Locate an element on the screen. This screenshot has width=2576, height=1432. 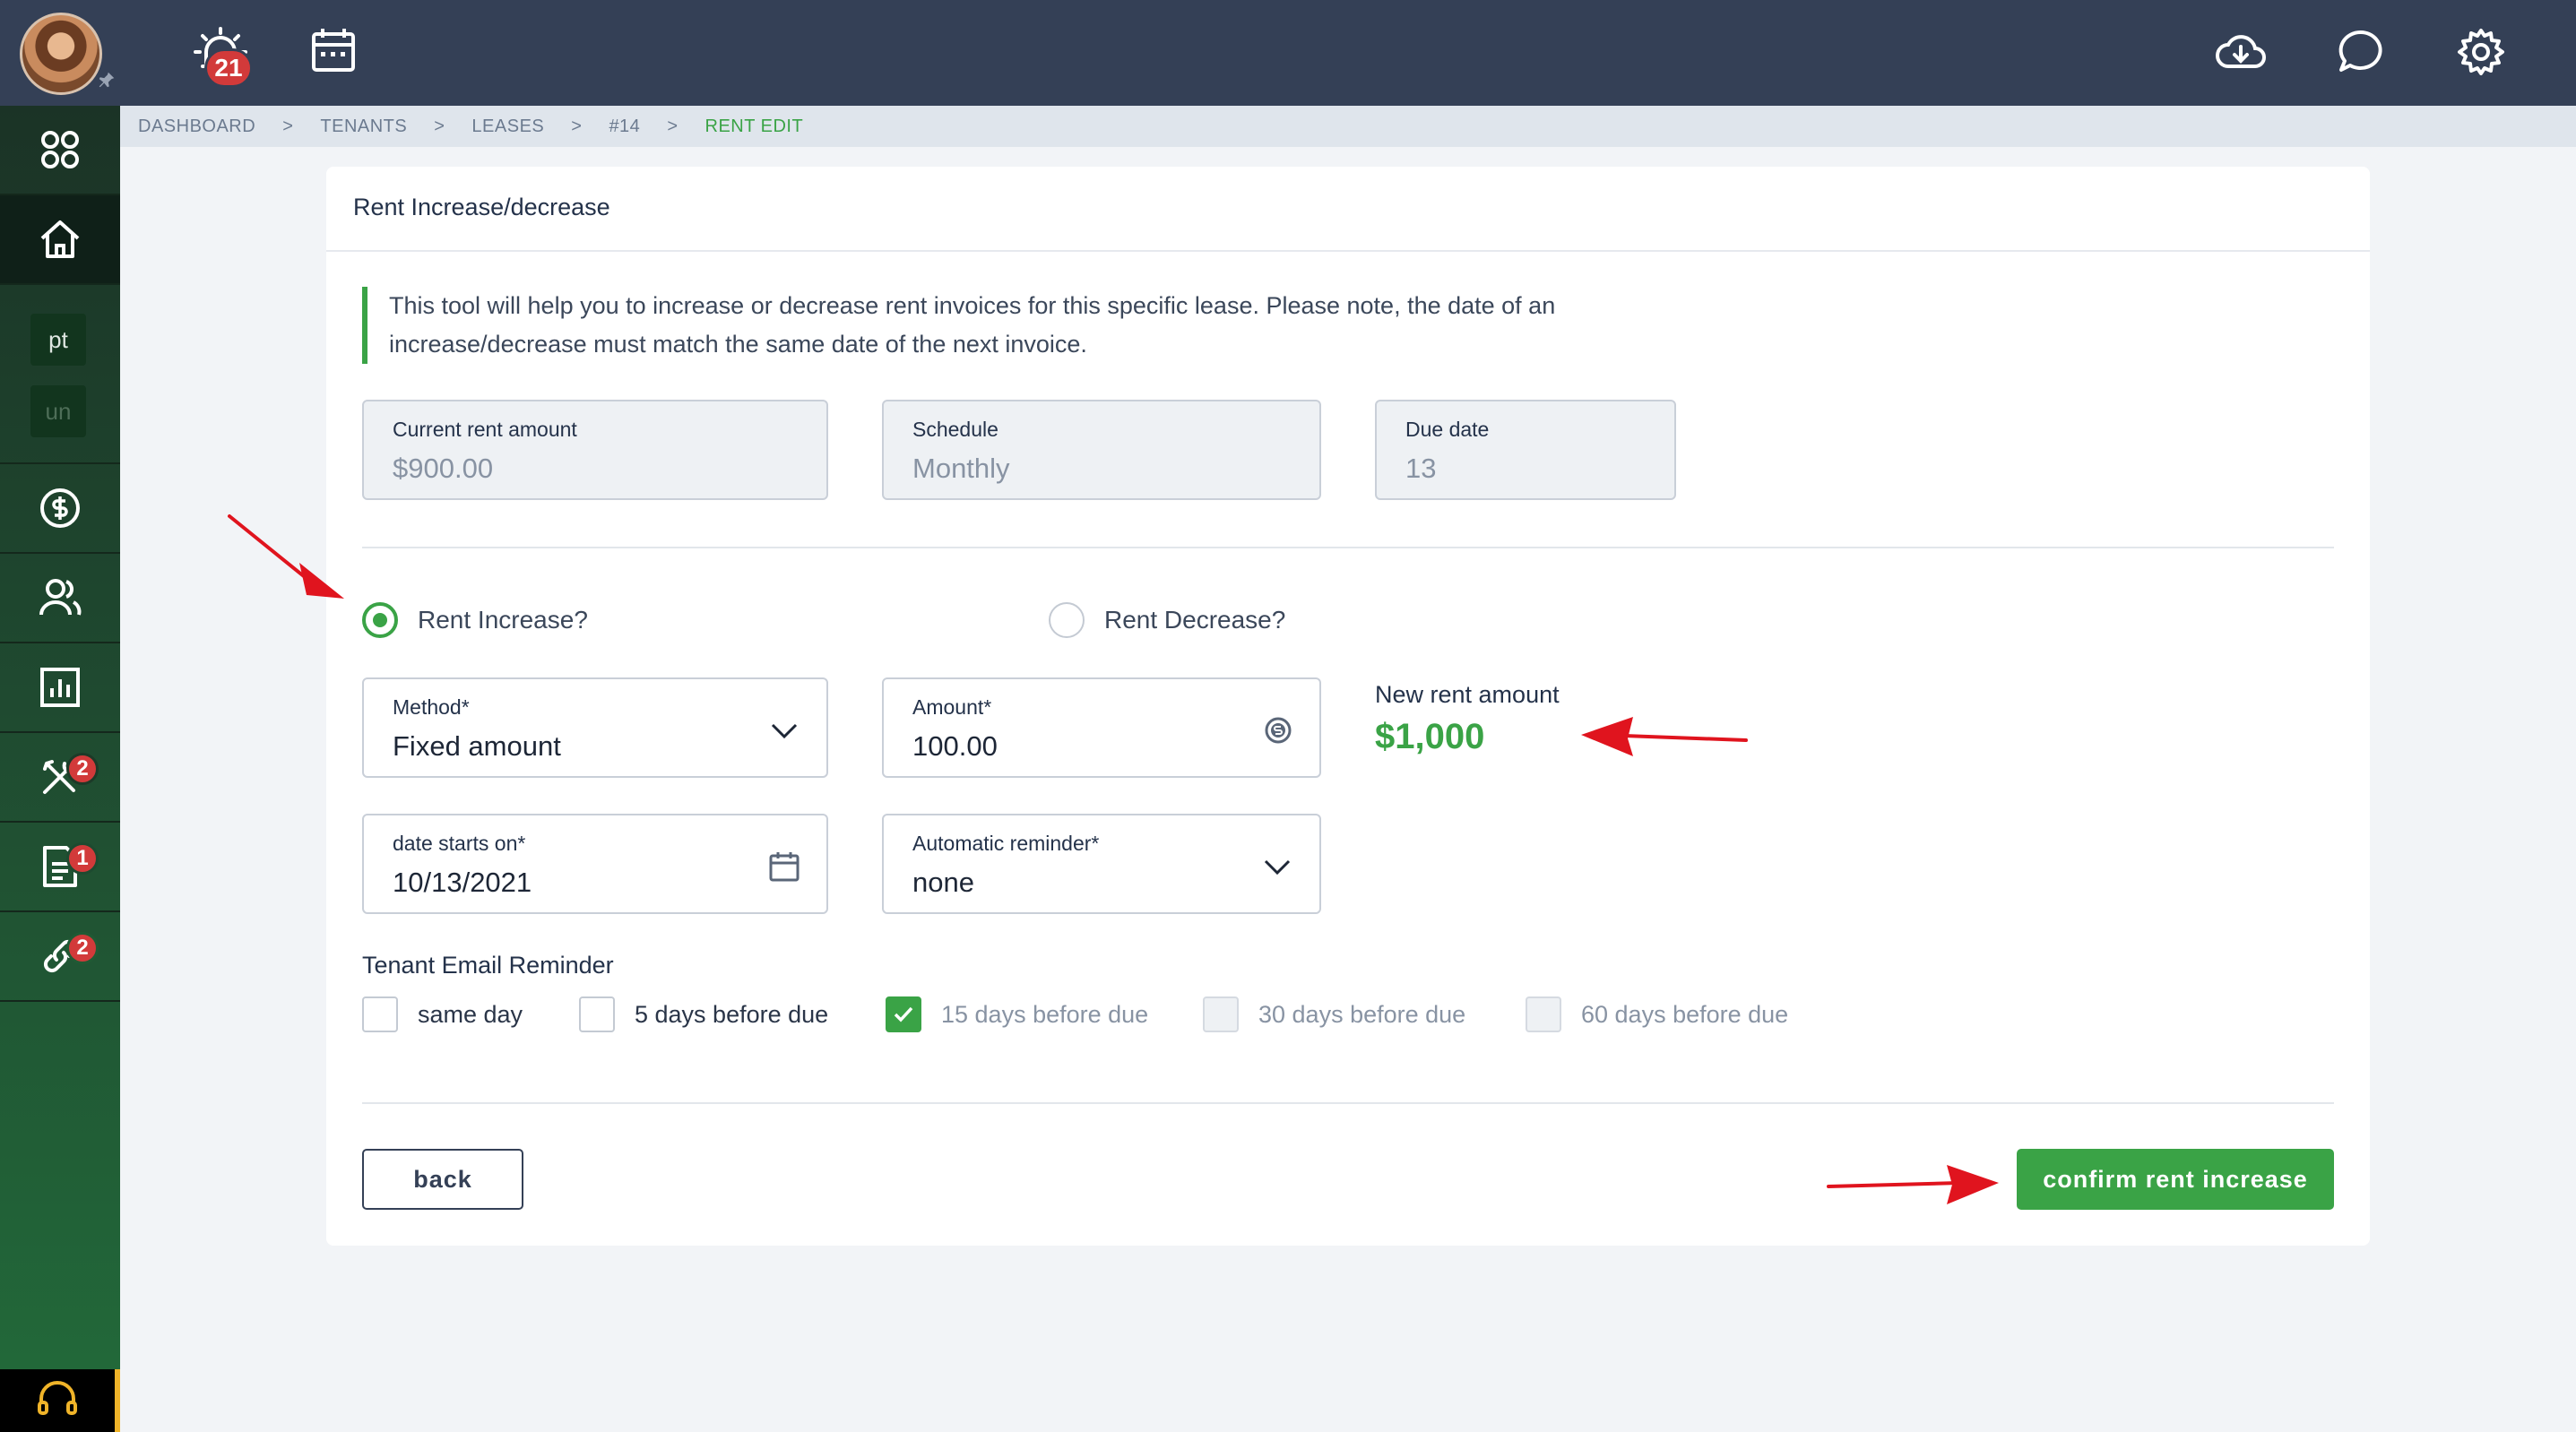
new-rent-label: New rent amount is located at coordinates (1467, 694).